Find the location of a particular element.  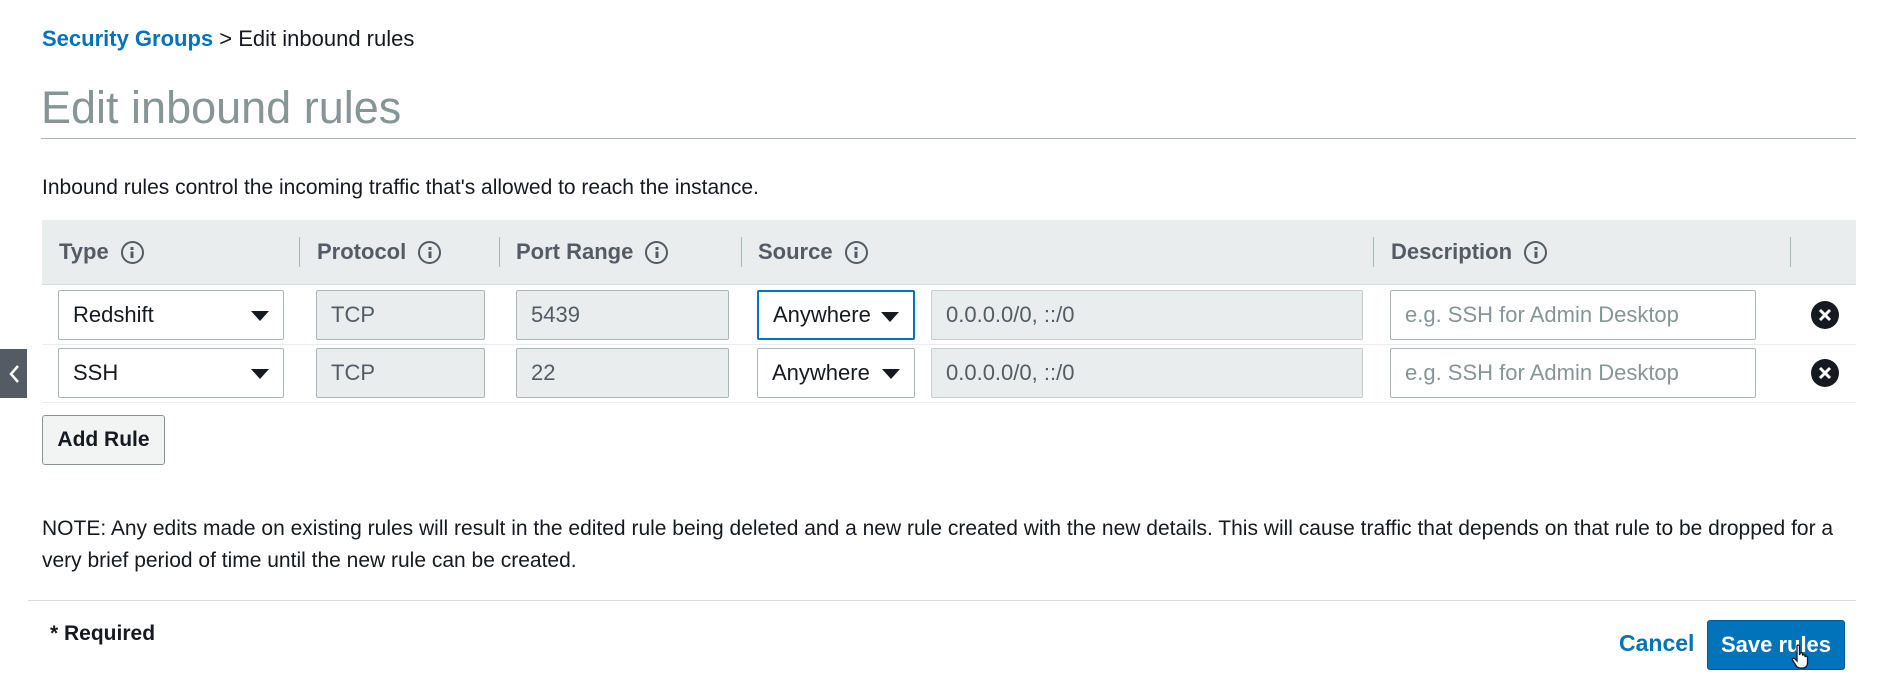

column-label: Source is located at coordinates (795, 251).